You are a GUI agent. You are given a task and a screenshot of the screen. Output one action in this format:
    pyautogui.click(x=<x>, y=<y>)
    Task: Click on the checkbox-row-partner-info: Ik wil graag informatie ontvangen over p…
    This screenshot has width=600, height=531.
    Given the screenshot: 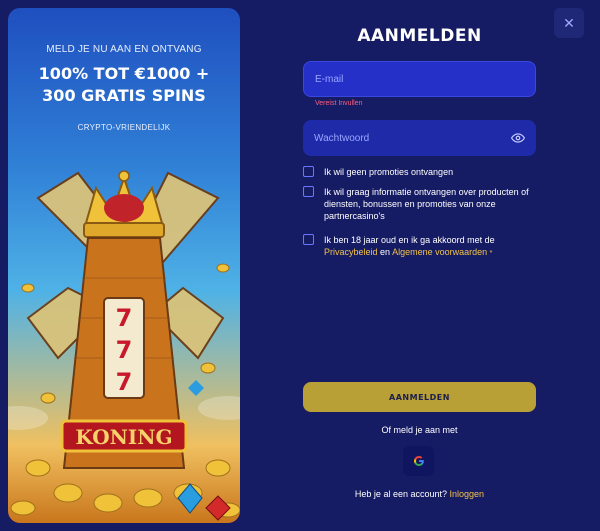 What is the action you would take?
    pyautogui.click(x=423, y=204)
    